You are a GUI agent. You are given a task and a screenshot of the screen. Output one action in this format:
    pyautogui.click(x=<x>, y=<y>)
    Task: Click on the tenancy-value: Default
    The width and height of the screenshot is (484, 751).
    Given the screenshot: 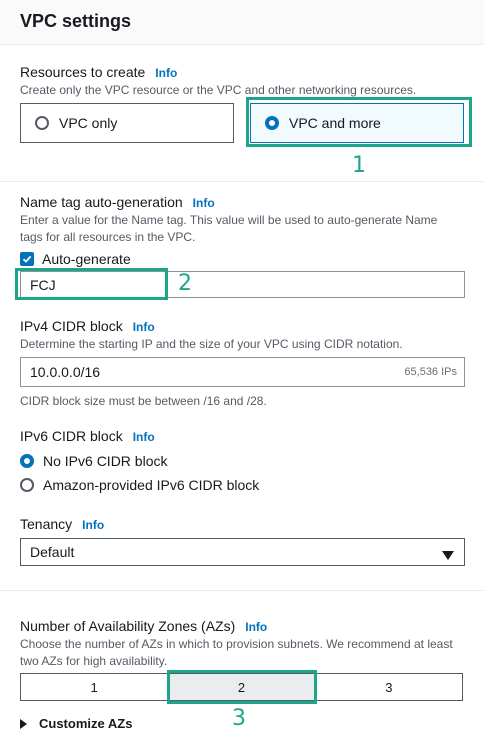 What is the action you would take?
    pyautogui.click(x=52, y=552)
    